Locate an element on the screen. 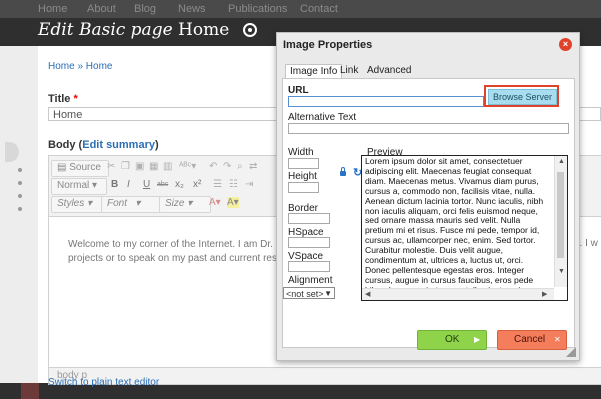  browse-server-button: Browse Server is located at coordinates (522, 97).